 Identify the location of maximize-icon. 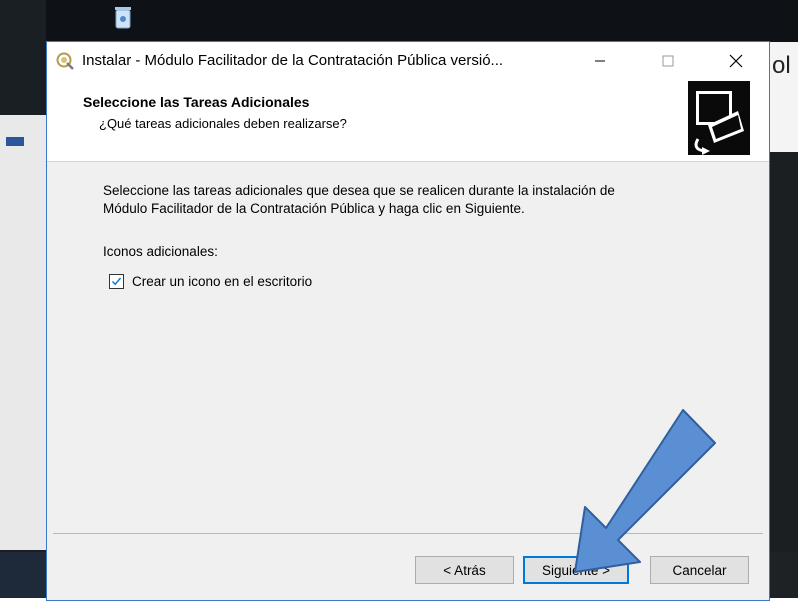
(668, 60).